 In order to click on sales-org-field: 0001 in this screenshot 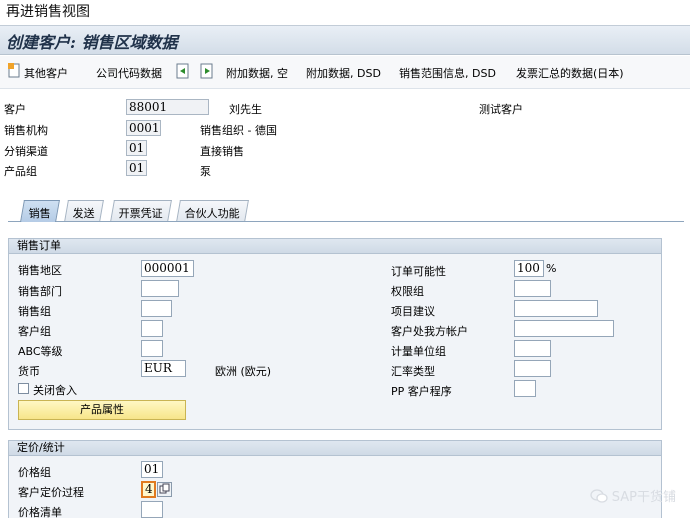, I will do `click(143, 128)`.